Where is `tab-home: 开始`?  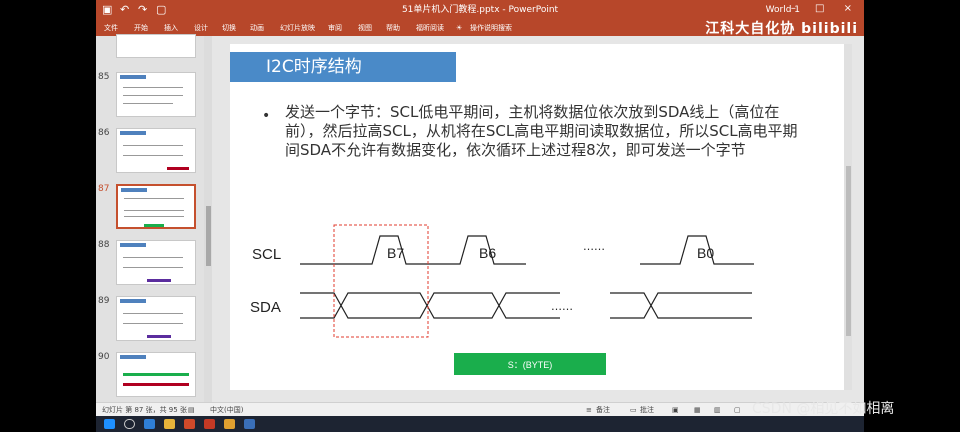
tab-home: 开始 is located at coordinates (141, 28).